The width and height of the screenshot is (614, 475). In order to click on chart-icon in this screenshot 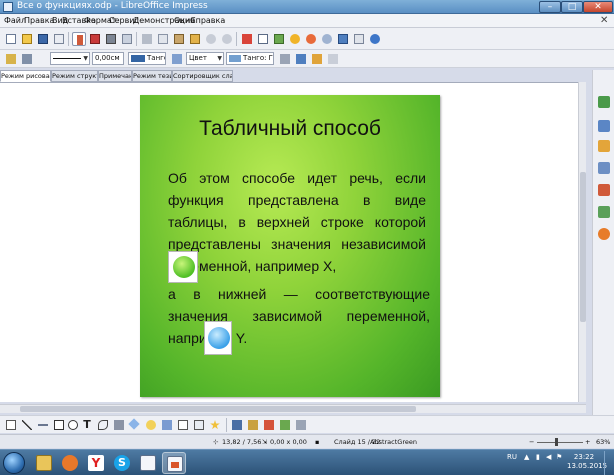, I will do `click(247, 39)`.